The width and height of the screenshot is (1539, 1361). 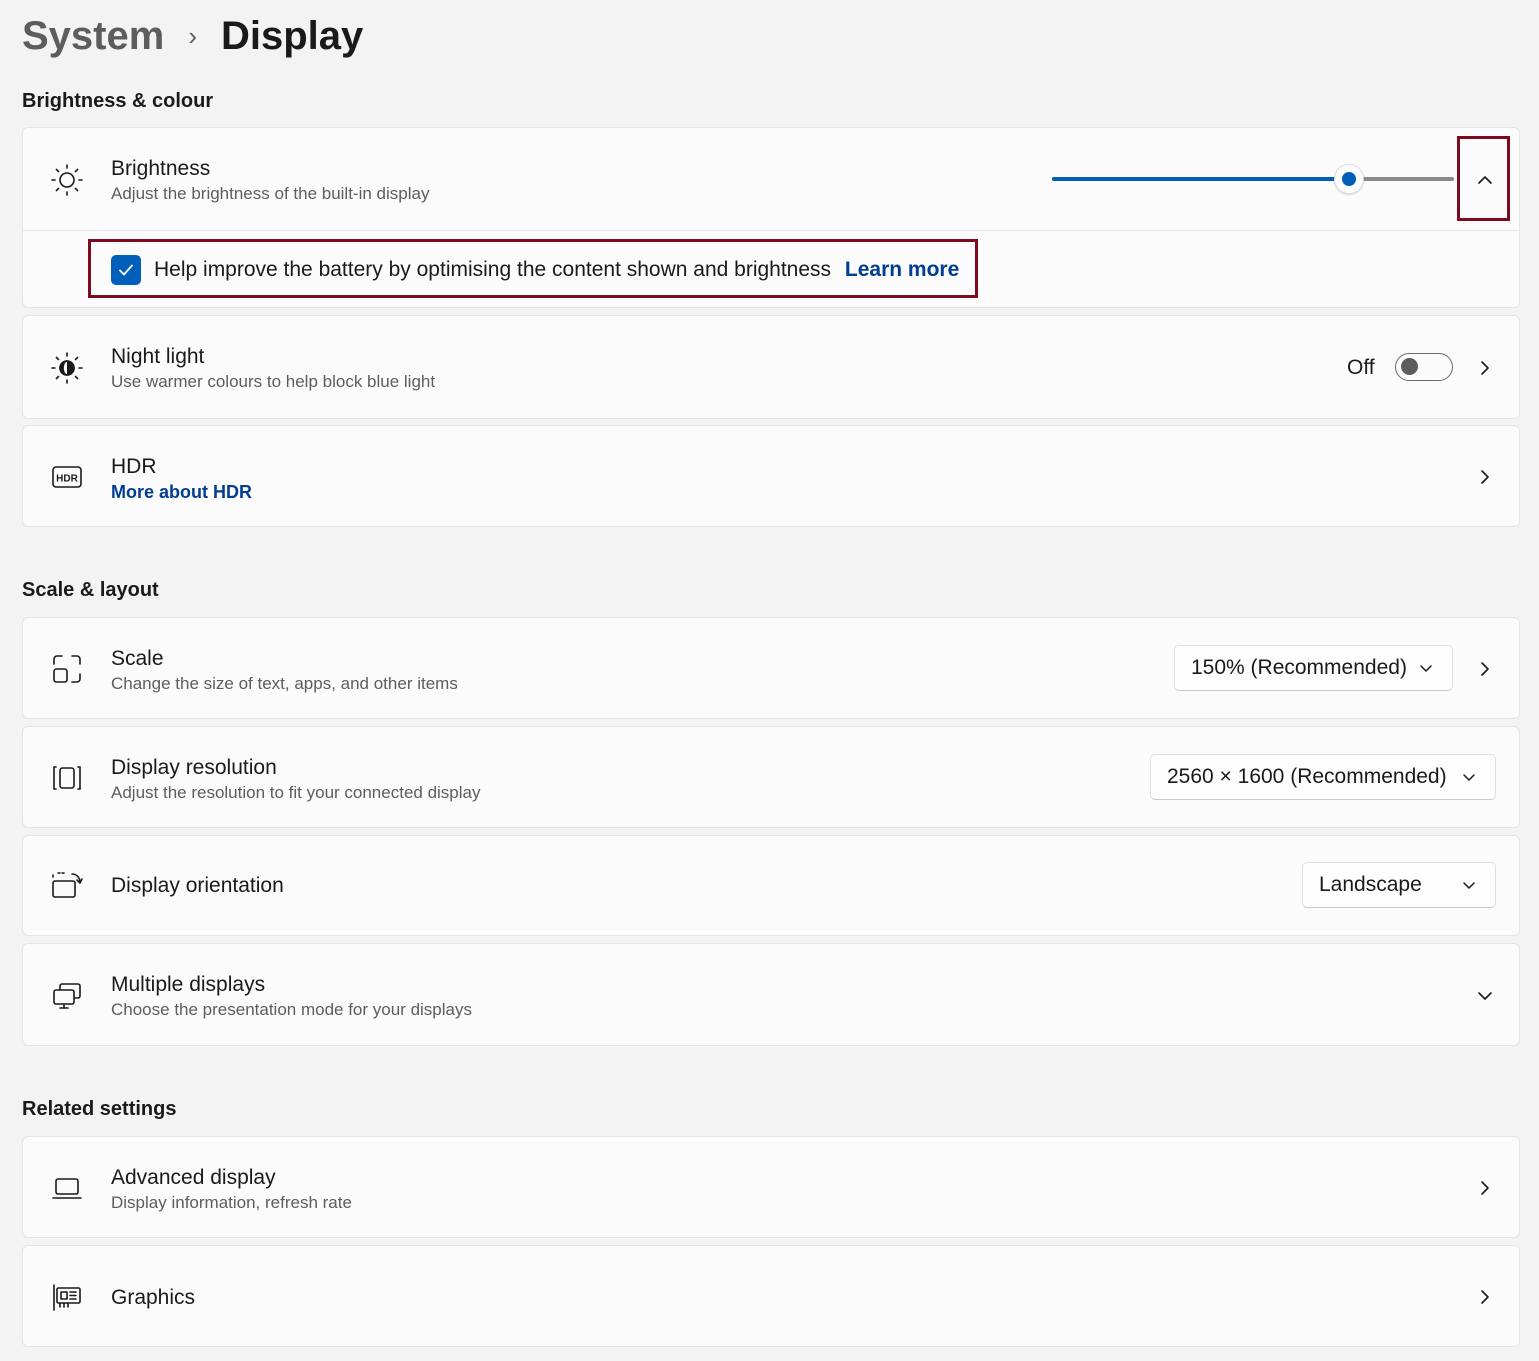 What do you see at coordinates (67, 886) in the screenshot?
I see `orientation-icon` at bounding box center [67, 886].